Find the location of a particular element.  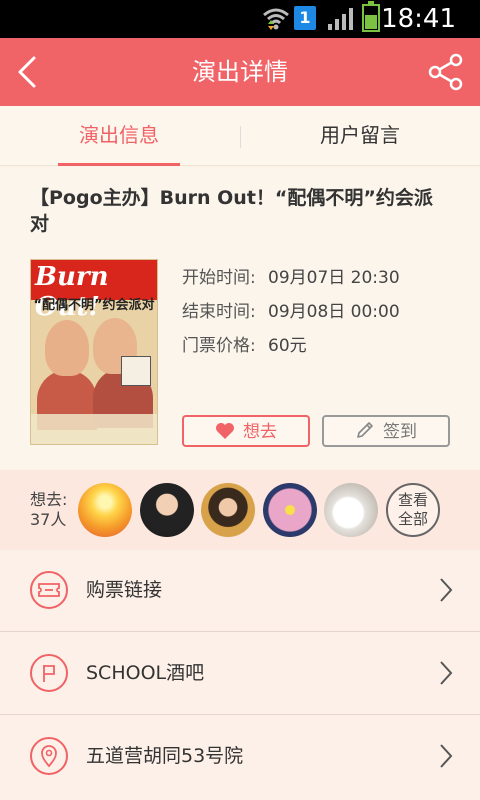

ticket-link-label: 购票链接 is located at coordinates (124, 590).